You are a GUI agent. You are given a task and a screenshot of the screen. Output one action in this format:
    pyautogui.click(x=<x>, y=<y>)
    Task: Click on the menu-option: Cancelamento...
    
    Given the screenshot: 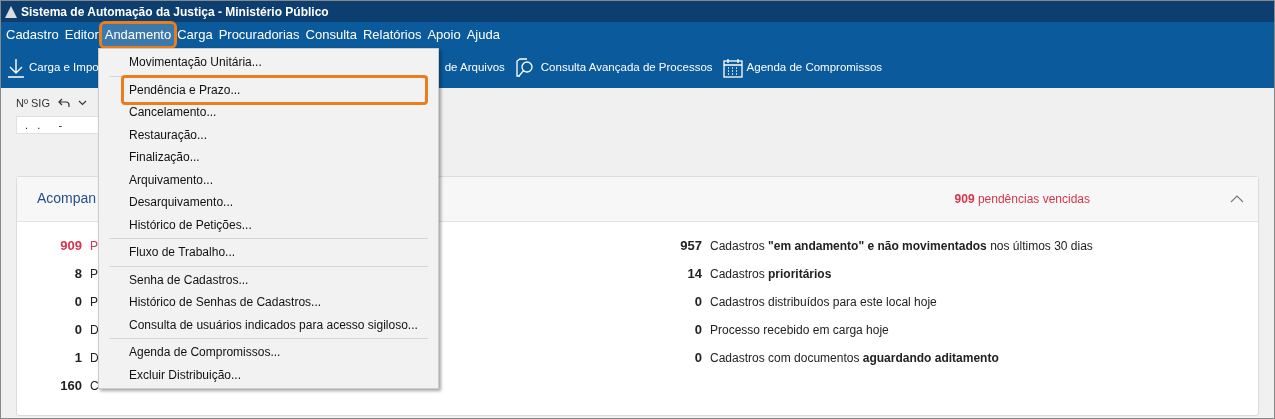 What is the action you would take?
    pyautogui.click(x=160, y=112)
    